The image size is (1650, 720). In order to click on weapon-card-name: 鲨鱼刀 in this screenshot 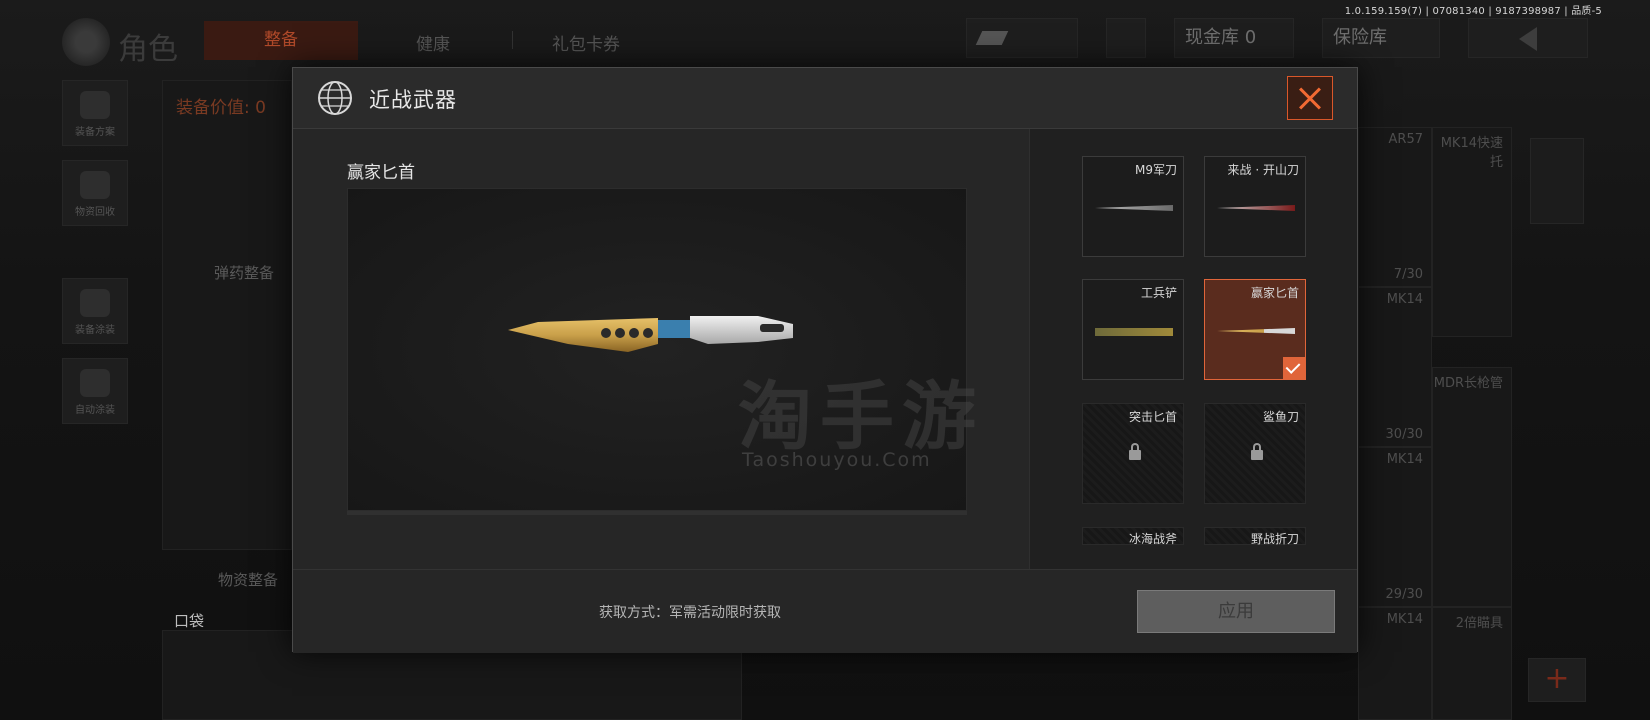, I will do `click(1280, 417)`.